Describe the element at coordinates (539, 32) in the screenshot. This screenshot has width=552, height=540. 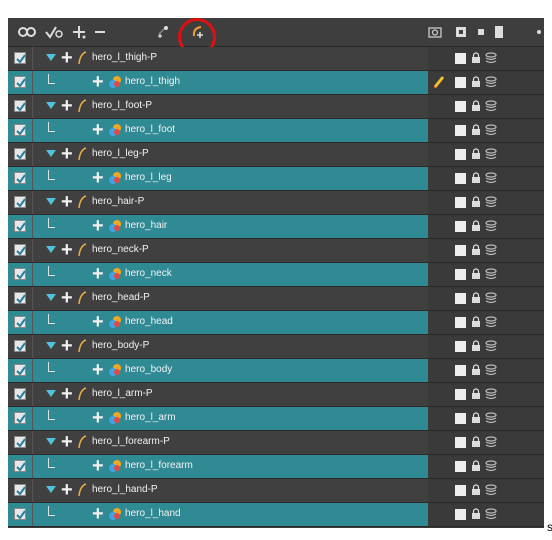
I see `column-options-icon` at that location.